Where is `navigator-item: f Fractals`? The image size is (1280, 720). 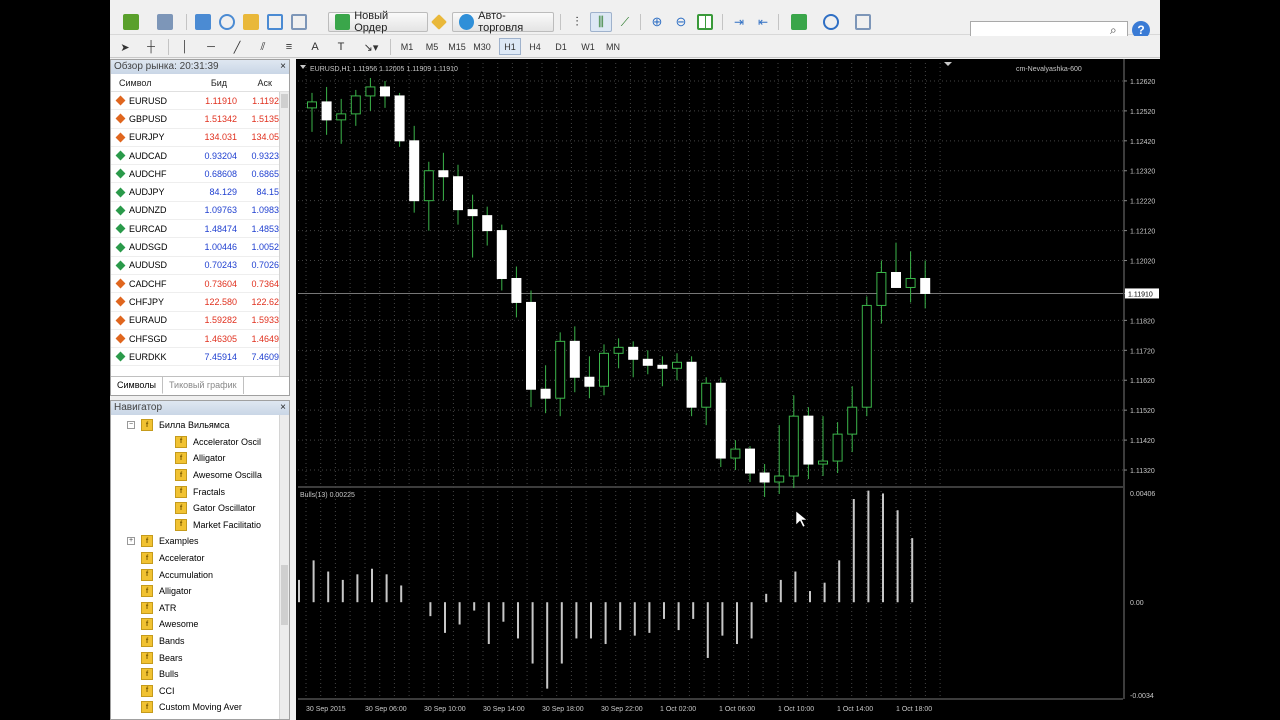
navigator-item: f Fractals is located at coordinates (227, 491).